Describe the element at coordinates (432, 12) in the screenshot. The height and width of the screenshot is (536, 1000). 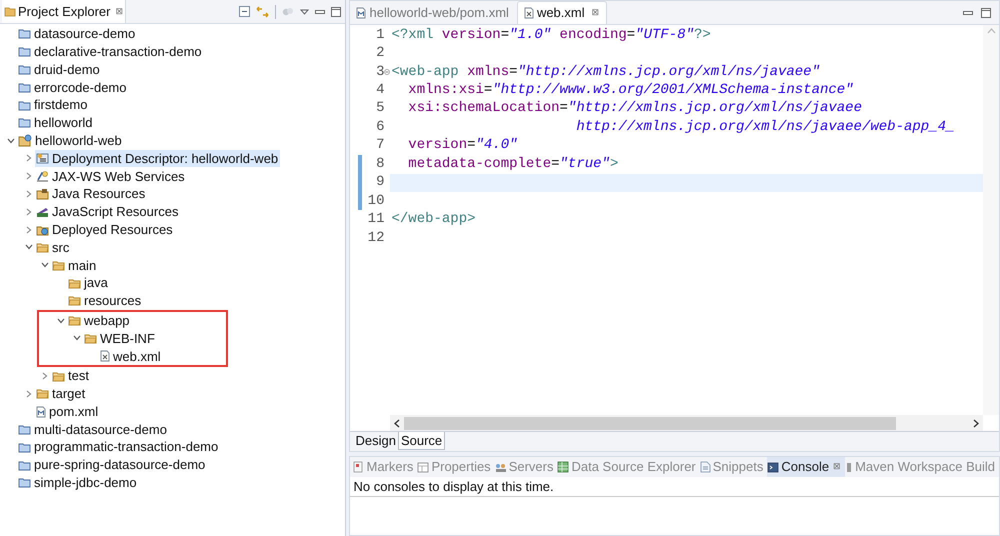
I see `editor-tab: helloworld-web/pom.xml` at that location.